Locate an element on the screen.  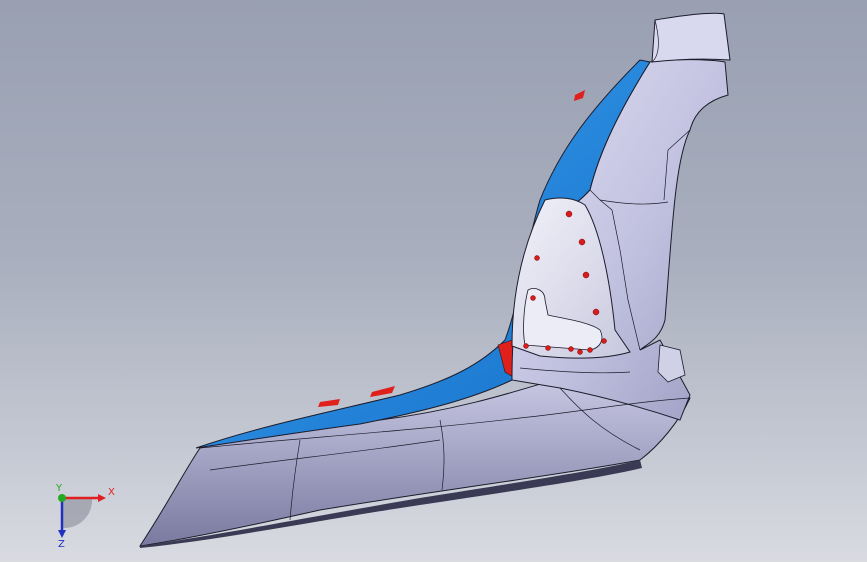
orientation-triad: X Y Z is located at coordinates (85, 515).